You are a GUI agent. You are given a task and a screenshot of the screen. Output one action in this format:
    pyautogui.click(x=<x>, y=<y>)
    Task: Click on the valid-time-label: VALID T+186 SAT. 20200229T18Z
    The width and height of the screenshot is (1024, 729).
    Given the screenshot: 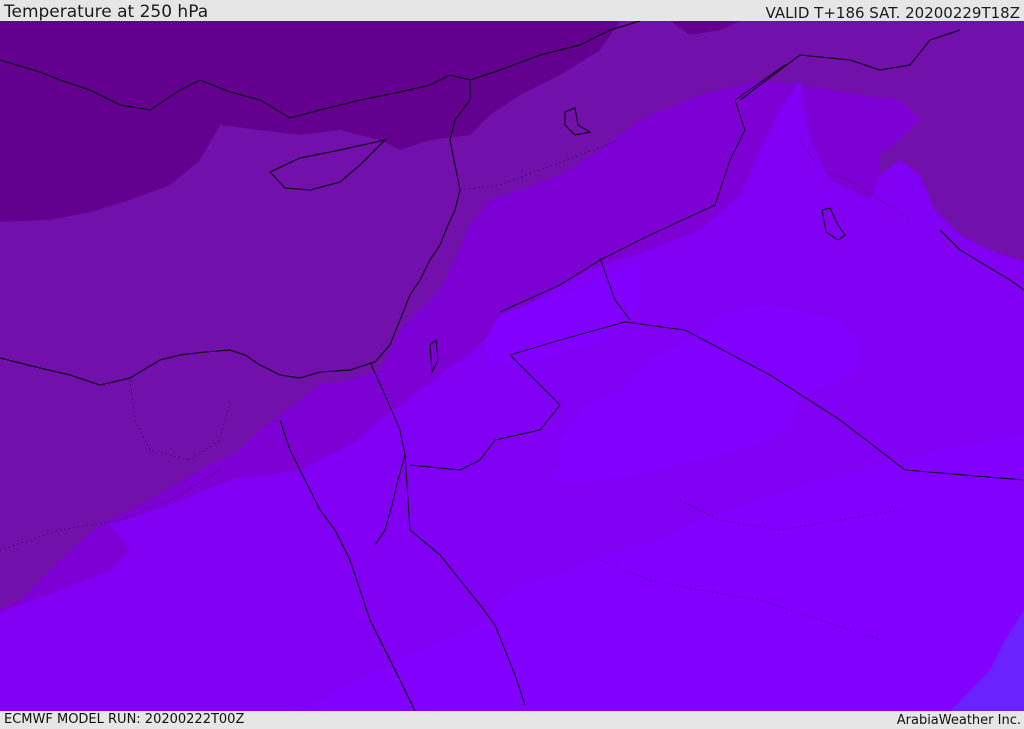 What is the action you would take?
    pyautogui.click(x=892, y=13)
    